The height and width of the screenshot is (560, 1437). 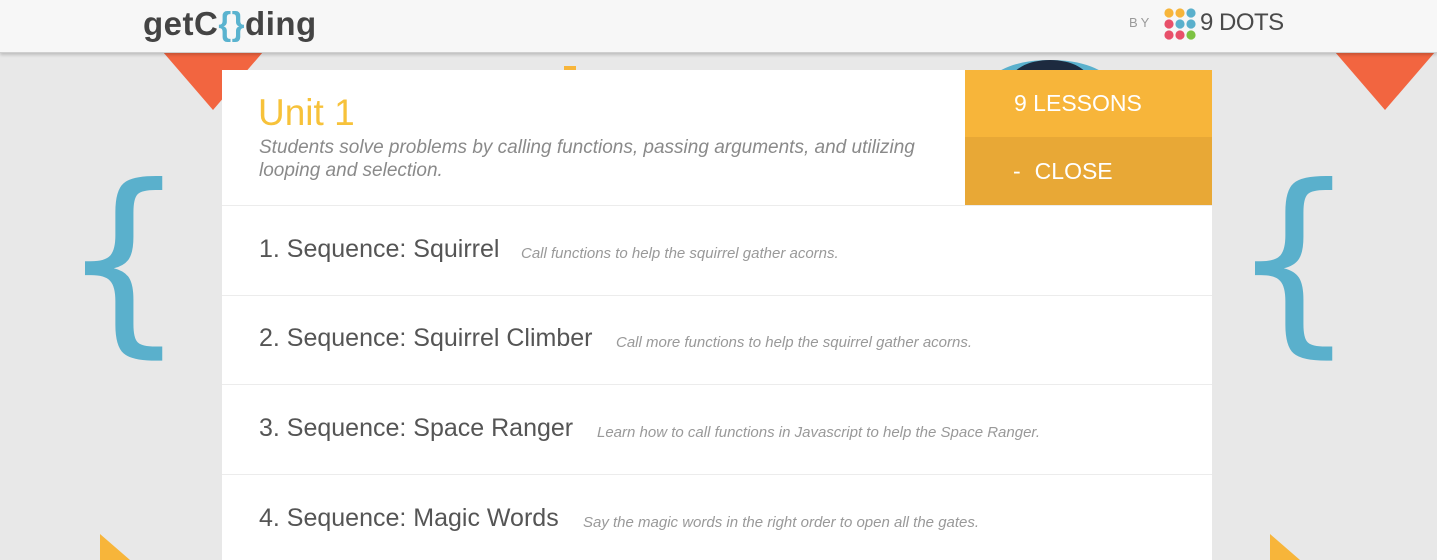 I want to click on orange-arrow-right-decoration, so click(x=1385, y=81).